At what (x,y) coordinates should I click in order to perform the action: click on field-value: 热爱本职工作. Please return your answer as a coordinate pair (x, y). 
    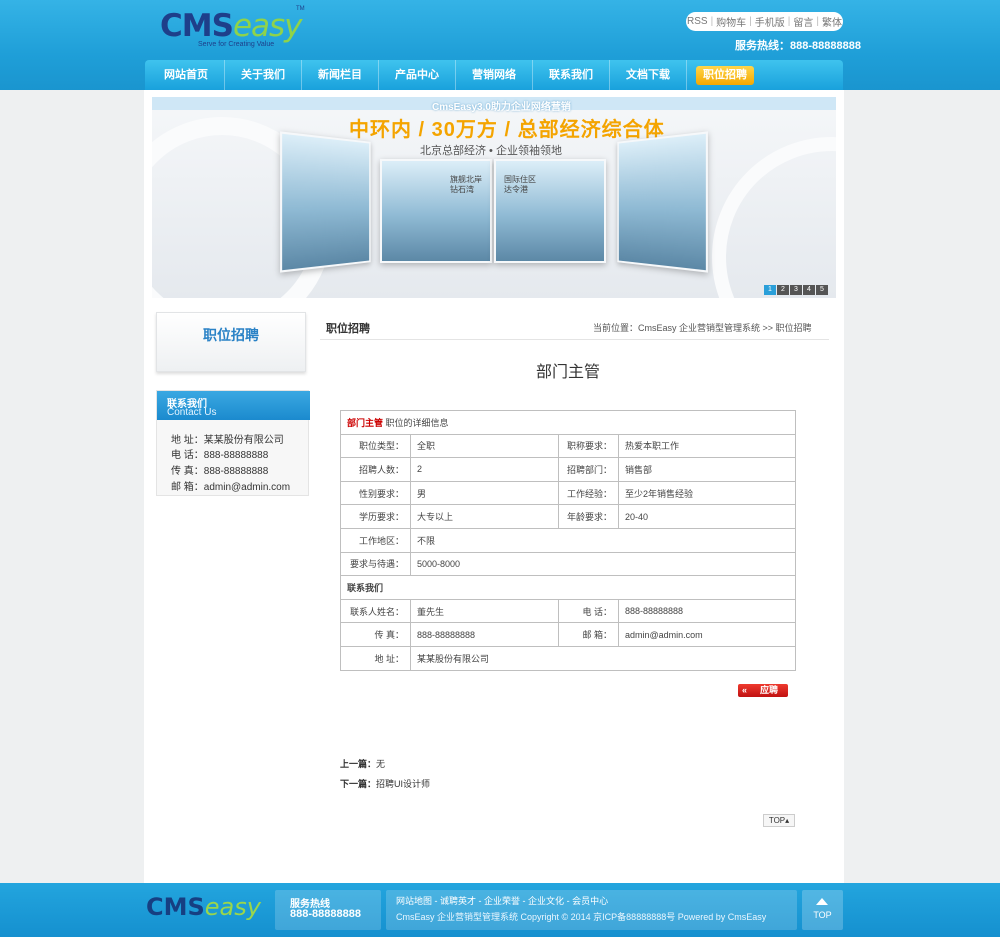
    Looking at the image, I should click on (707, 446).